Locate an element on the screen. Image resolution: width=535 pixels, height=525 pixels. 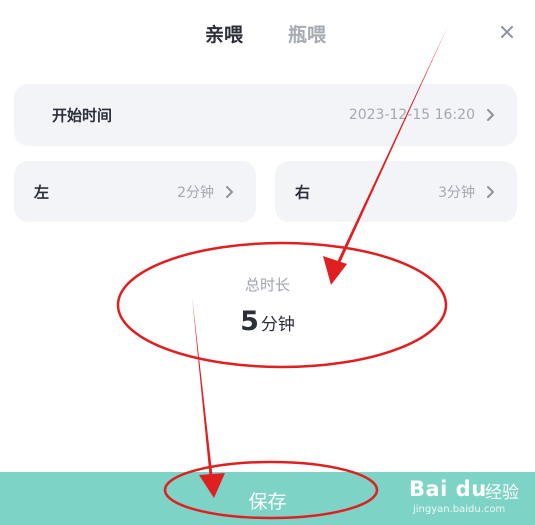
save-button: 保存 is located at coordinates (267, 498).